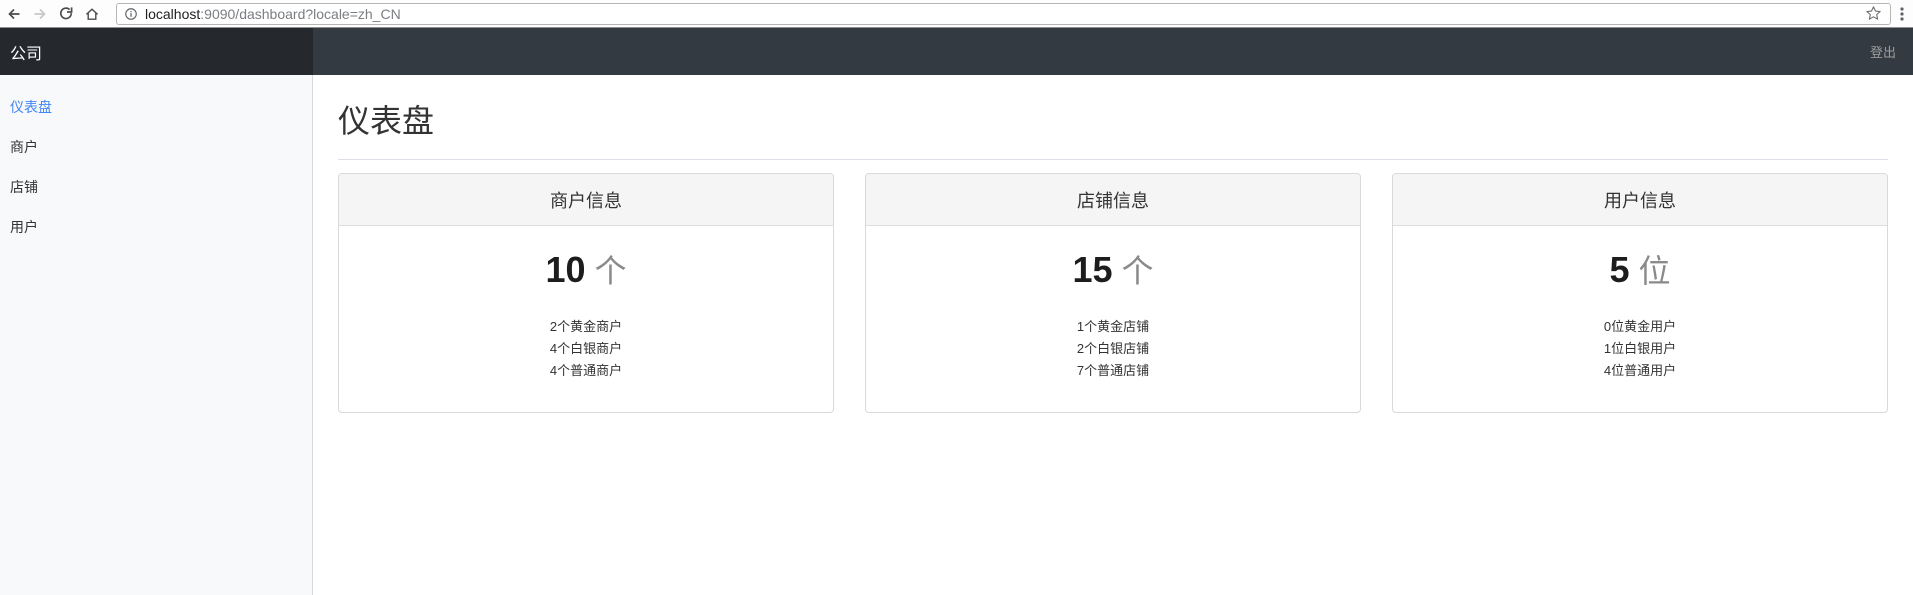 The image size is (1913, 595). I want to click on navbar-right: 登出, so click(1113, 51).